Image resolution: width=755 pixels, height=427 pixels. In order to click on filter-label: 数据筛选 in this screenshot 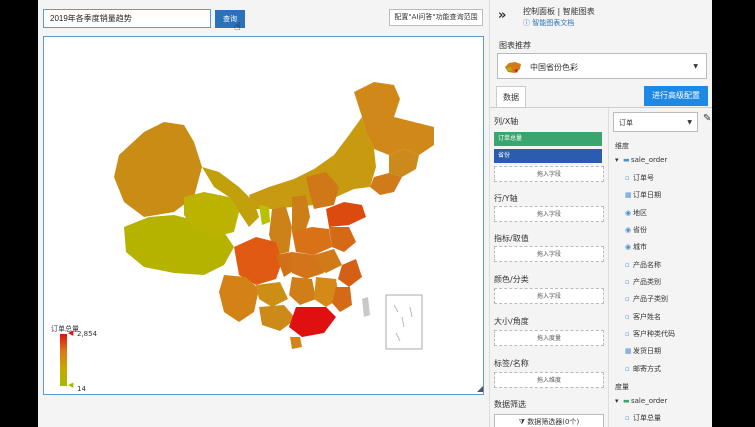, I will do `click(510, 404)`.